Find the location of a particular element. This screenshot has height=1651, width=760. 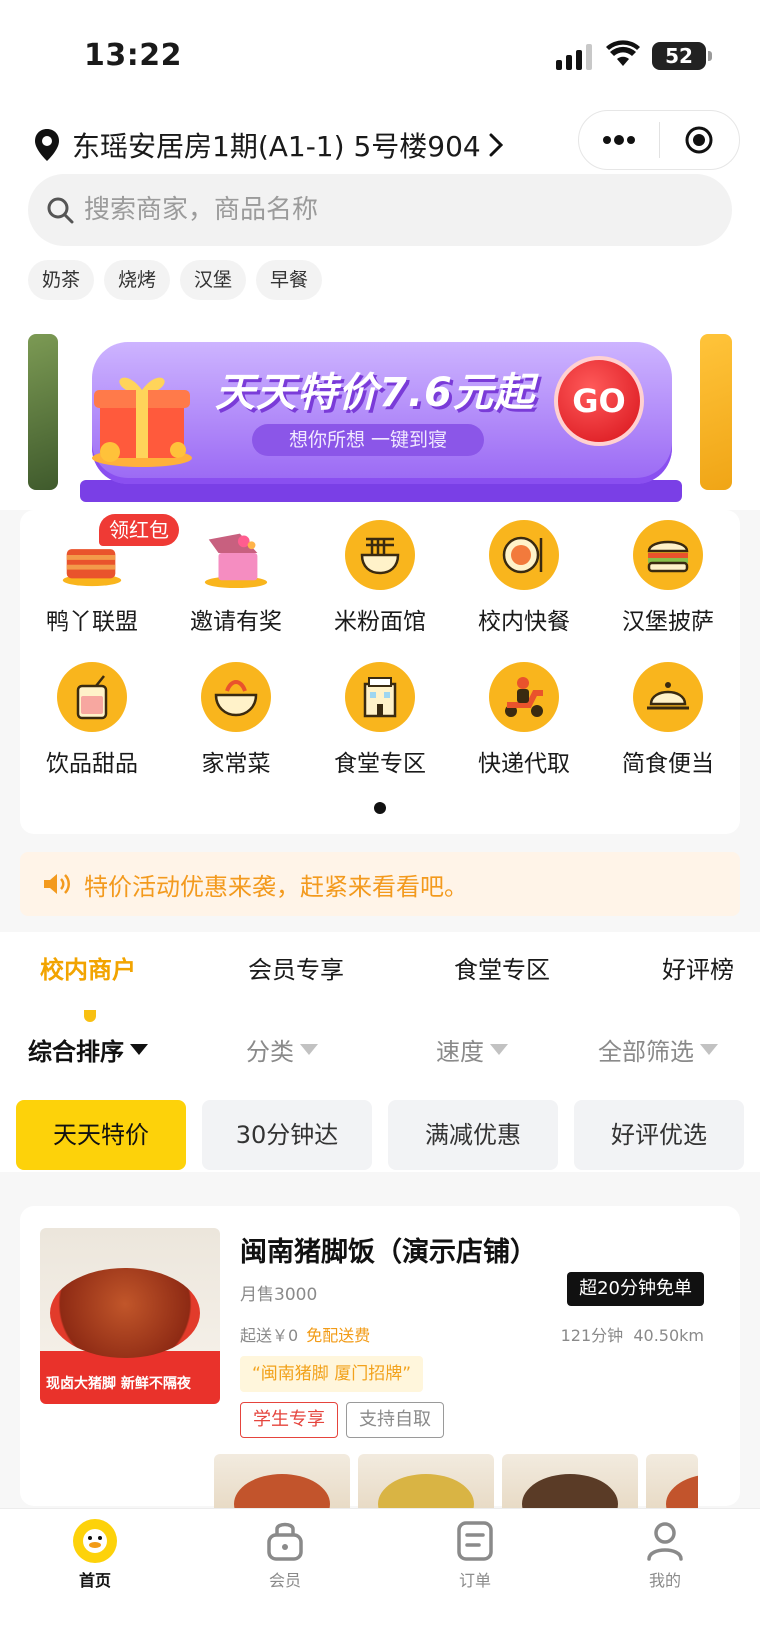

category-label: 鸭丫联盟 is located at coordinates (92, 622).